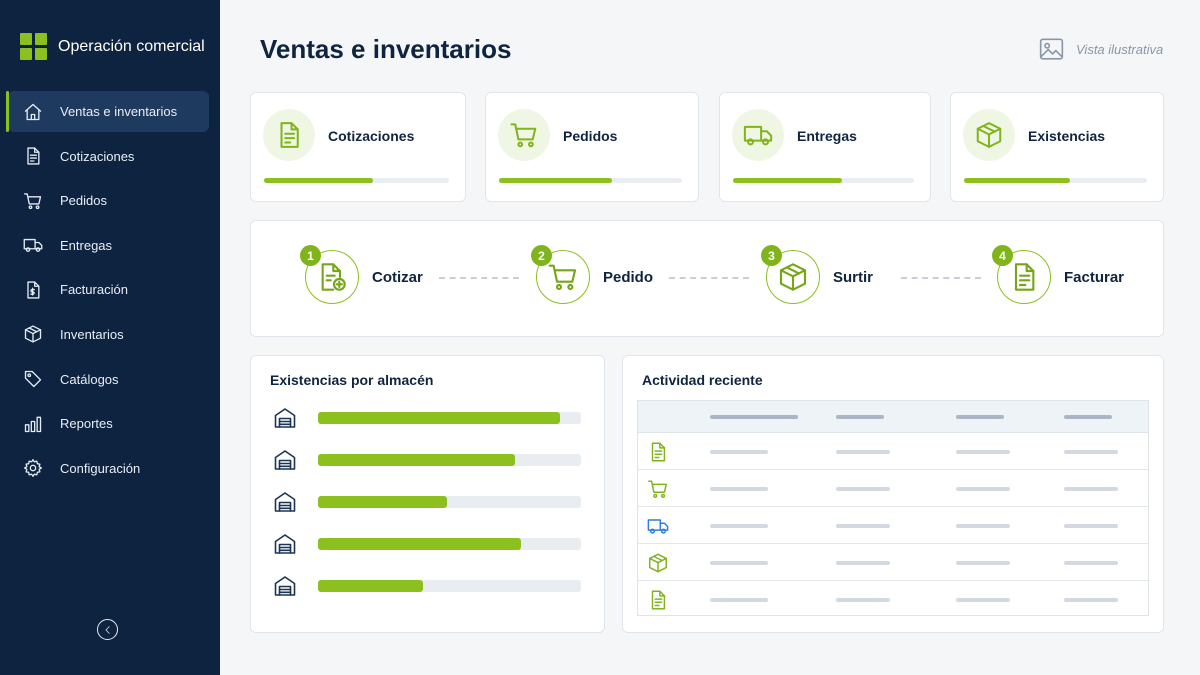 The width and height of the screenshot is (1200, 675). Describe the element at coordinates (358, 147) in the screenshot. I see `kpi-card-cotizaciones: Cotizaciones` at that location.